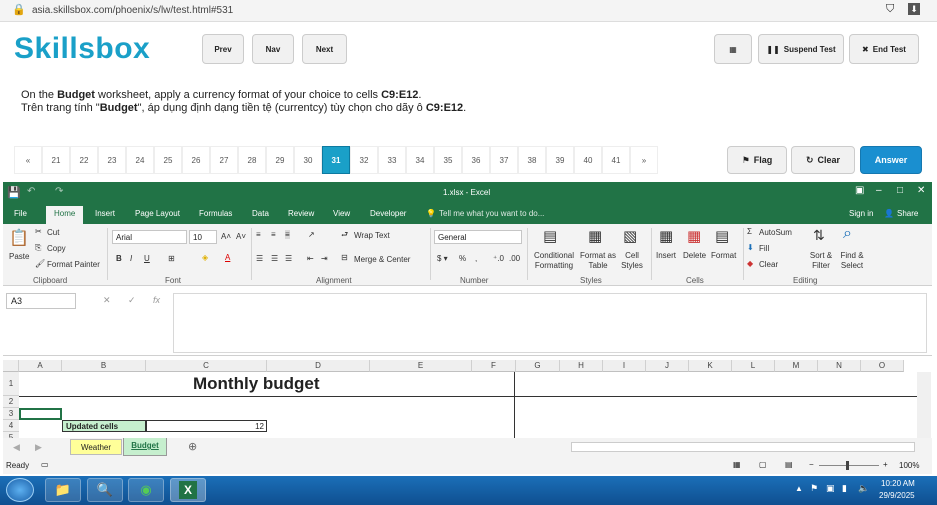  Describe the element at coordinates (324, 258) in the screenshot. I see `increase-indent-icon: ⇥` at that location.